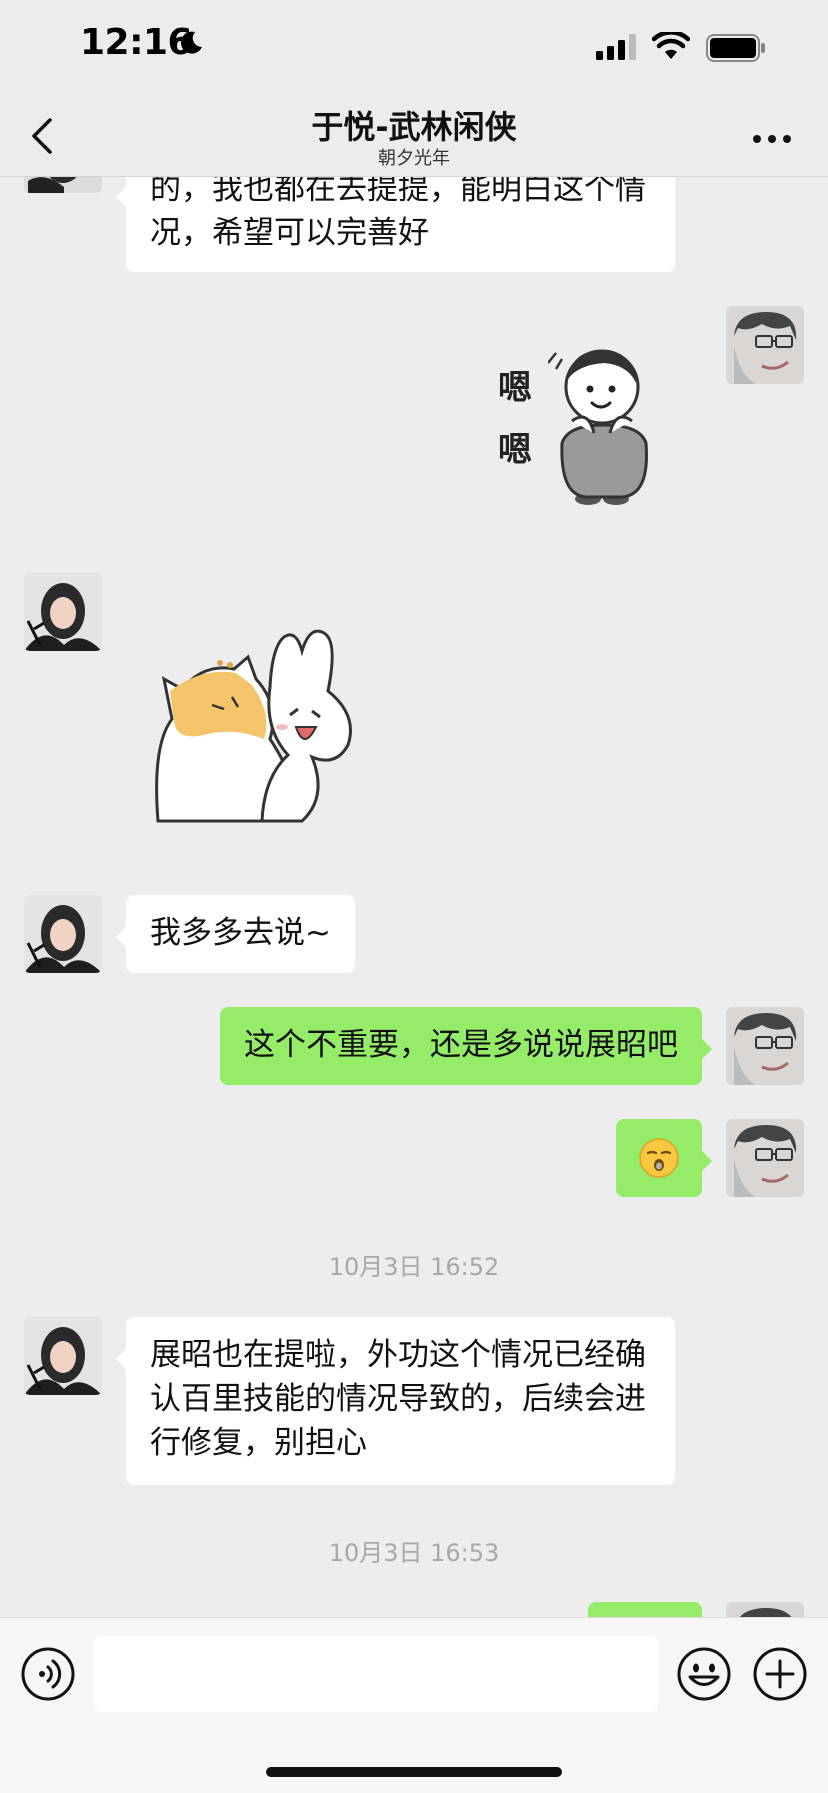 The width and height of the screenshot is (828, 1793). Describe the element at coordinates (603, 424) in the screenshot. I see `thumbs-sticker-image` at that location.